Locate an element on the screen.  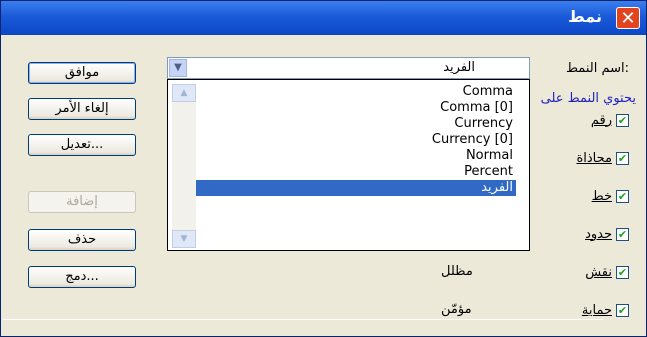
ok-button: موافق is located at coordinates (82, 73).